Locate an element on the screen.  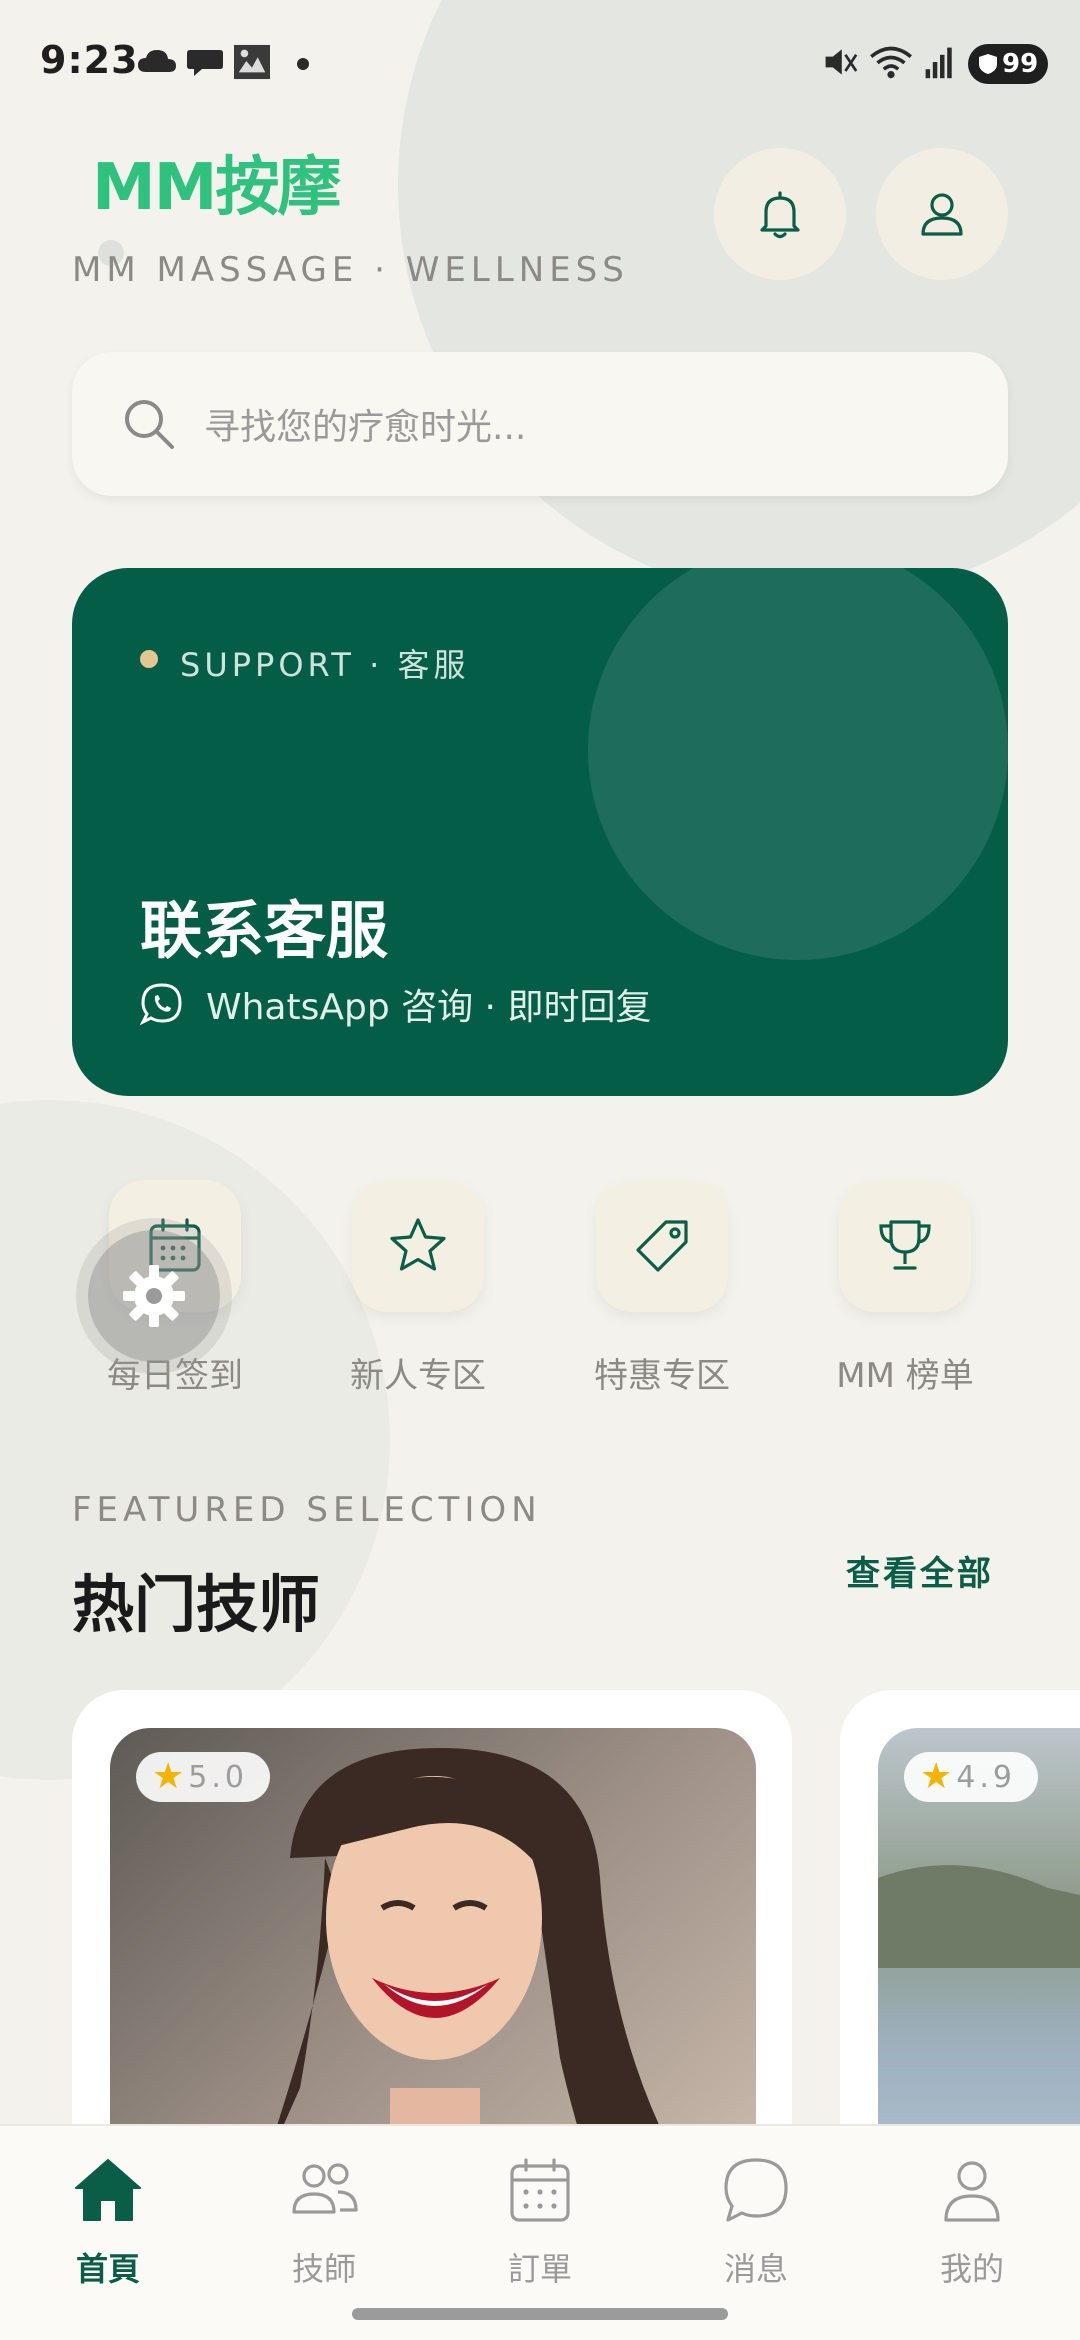
support-dot is located at coordinates (149, 659).